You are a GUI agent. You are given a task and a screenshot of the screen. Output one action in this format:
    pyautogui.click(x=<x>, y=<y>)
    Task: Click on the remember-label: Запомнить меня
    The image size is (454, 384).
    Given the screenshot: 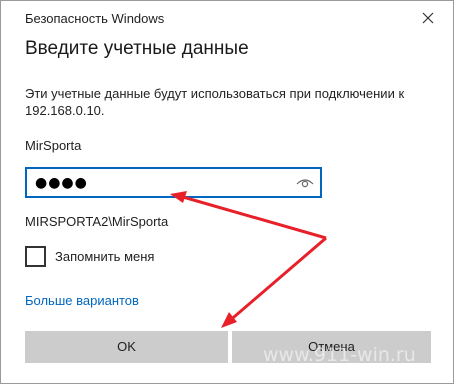 What is the action you would take?
    pyautogui.click(x=104, y=256)
    